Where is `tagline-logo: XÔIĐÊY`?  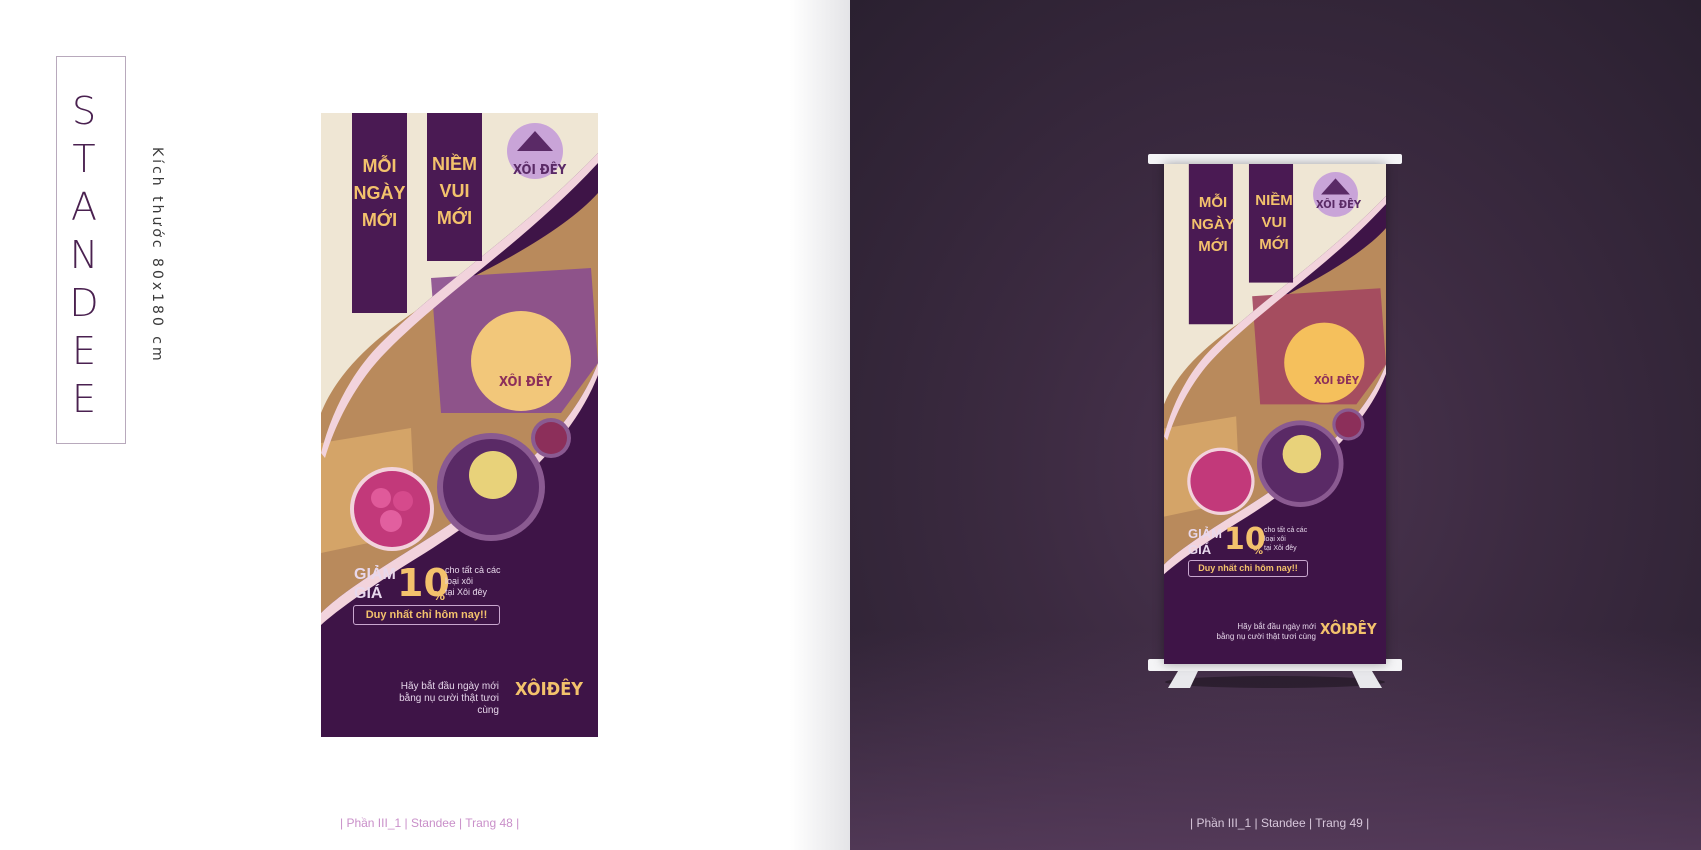 tagline-logo: XÔIĐÊY is located at coordinates (549, 689).